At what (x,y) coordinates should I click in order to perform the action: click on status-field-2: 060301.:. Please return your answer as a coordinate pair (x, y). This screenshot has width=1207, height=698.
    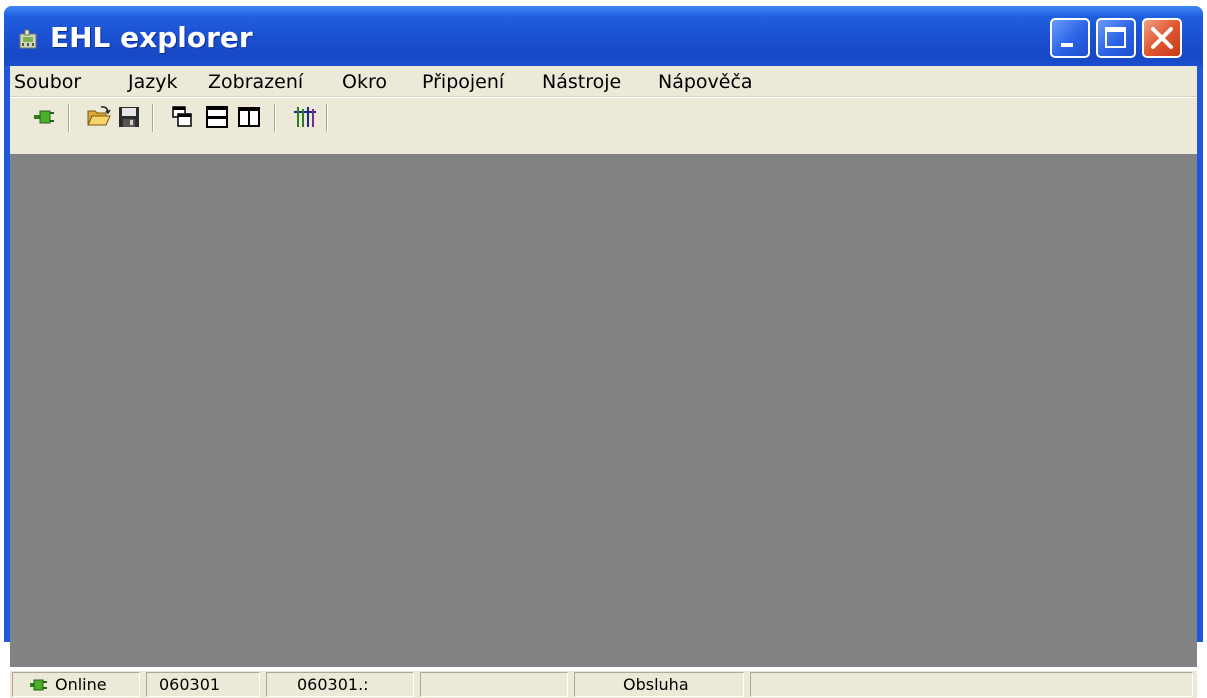
    Looking at the image, I should click on (333, 684).